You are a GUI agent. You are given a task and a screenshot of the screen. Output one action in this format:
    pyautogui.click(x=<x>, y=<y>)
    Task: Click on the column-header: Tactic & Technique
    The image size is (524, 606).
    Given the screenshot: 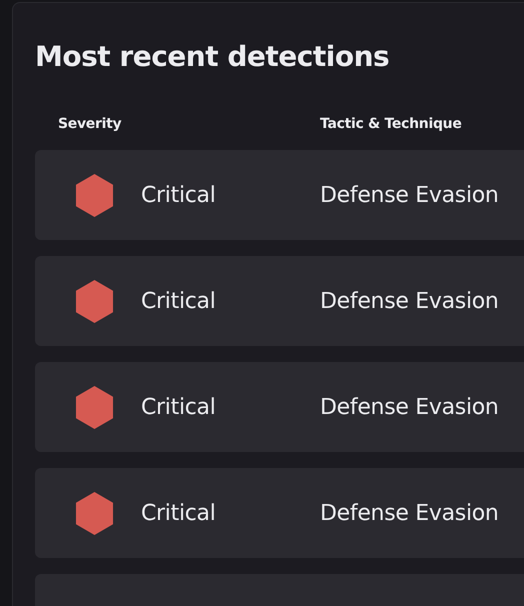 What is the action you would take?
    pyautogui.click(x=391, y=124)
    